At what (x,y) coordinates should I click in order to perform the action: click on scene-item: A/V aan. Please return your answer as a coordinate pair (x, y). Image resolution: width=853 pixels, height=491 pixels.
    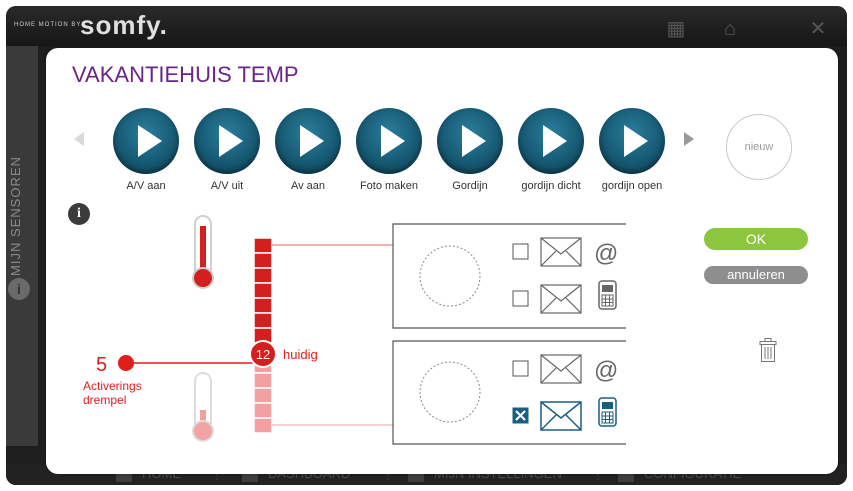
    Looking at the image, I should click on (146, 150).